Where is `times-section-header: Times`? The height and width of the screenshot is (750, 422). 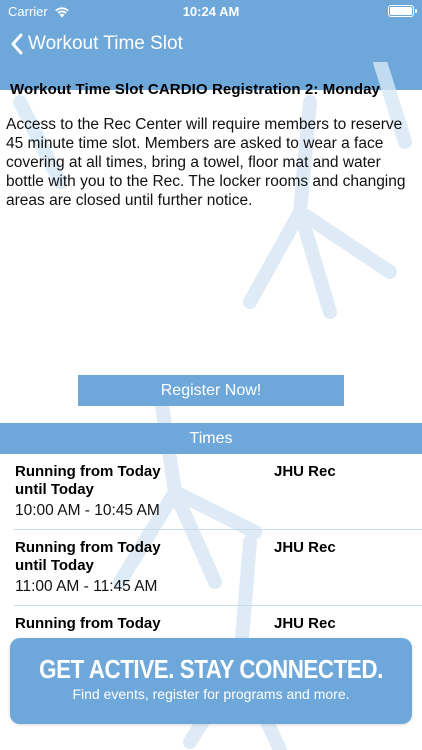 times-section-header: Times is located at coordinates (211, 438).